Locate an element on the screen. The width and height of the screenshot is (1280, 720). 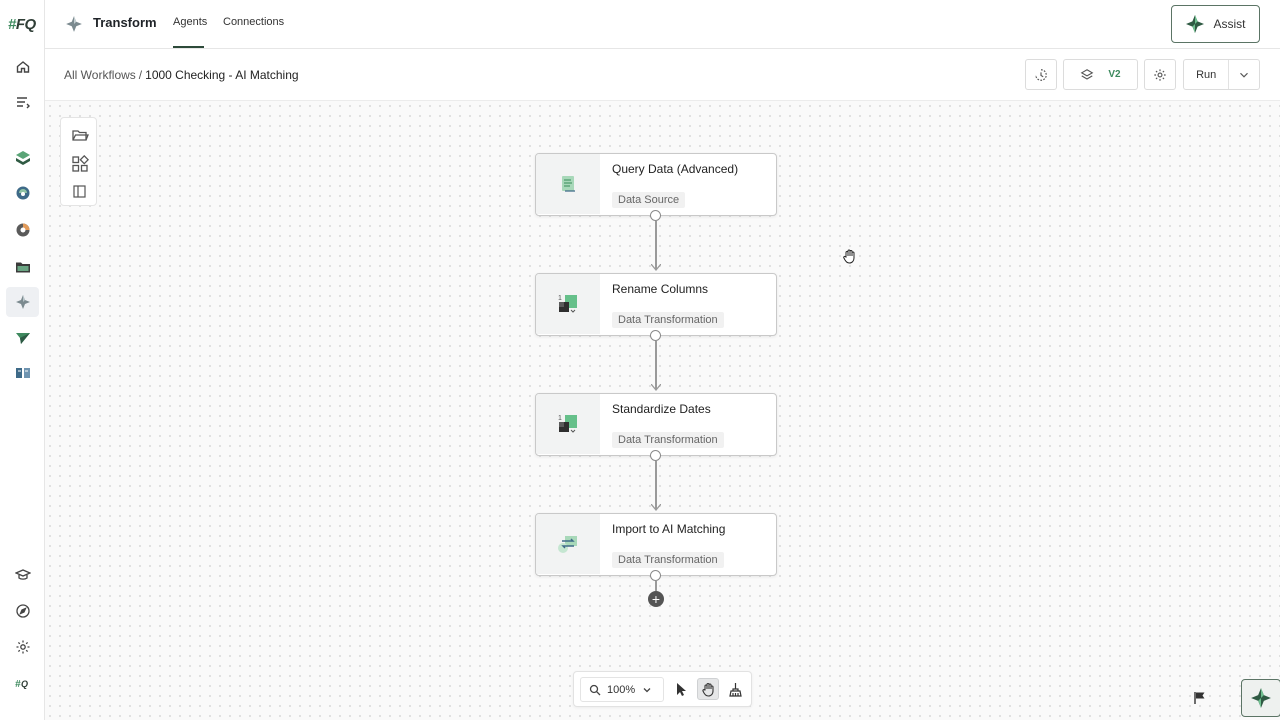
version-button: V2 is located at coordinates (1100, 74).